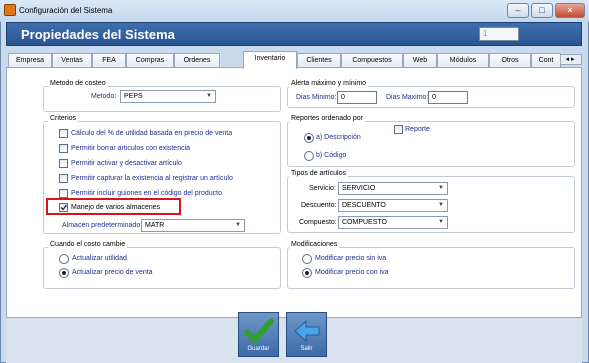  What do you see at coordinates (109, 60) in the screenshot?
I see `tab-fea: FEA` at bounding box center [109, 60].